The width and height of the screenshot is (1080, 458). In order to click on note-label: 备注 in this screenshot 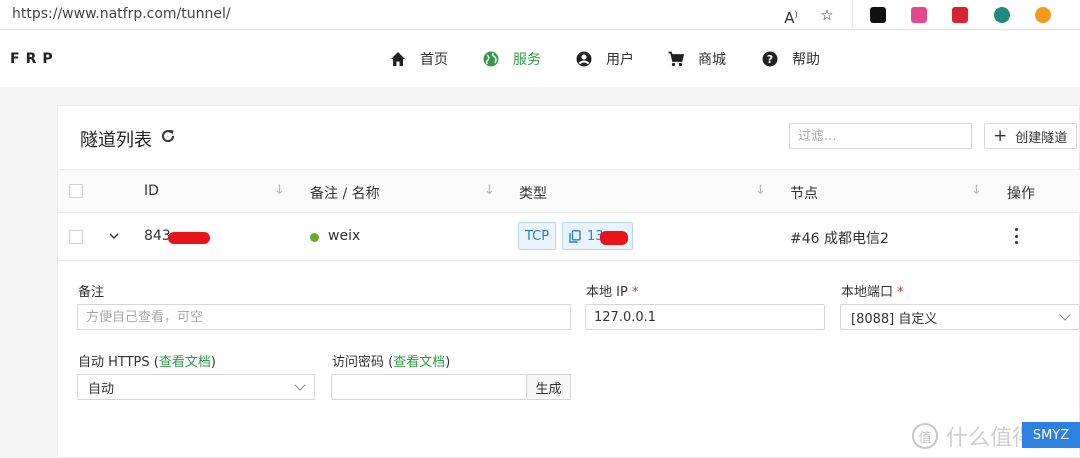, I will do `click(91, 292)`.